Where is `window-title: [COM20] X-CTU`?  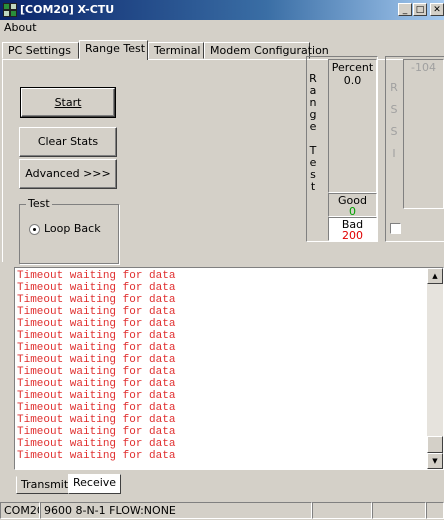
window-title: [COM20] X-CTU is located at coordinates (67, 9).